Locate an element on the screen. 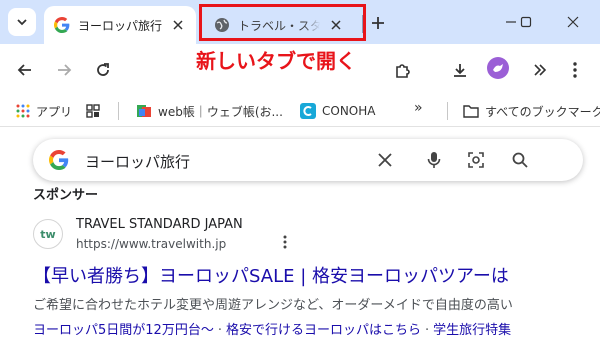 The height and width of the screenshot is (359, 600). forward-button is located at coordinates (64, 70).